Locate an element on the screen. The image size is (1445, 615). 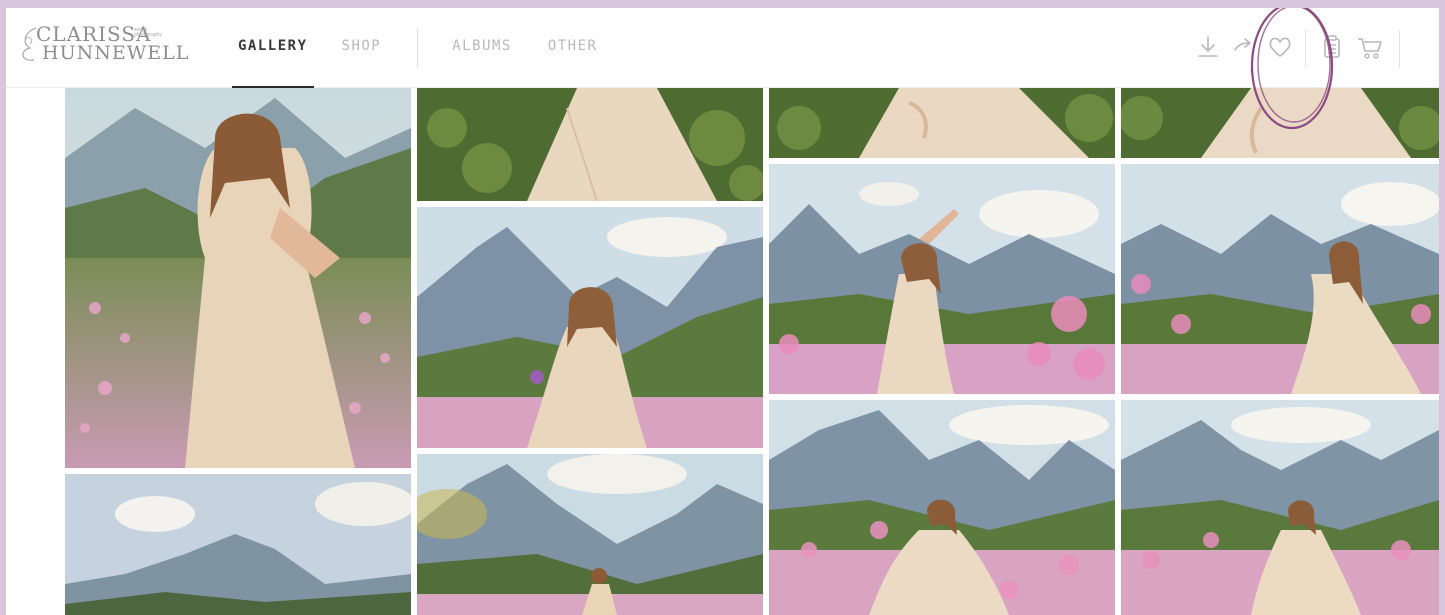
main-nav: GALLERY SHOP ALBUMS OTHER is located at coordinates (418, 48).